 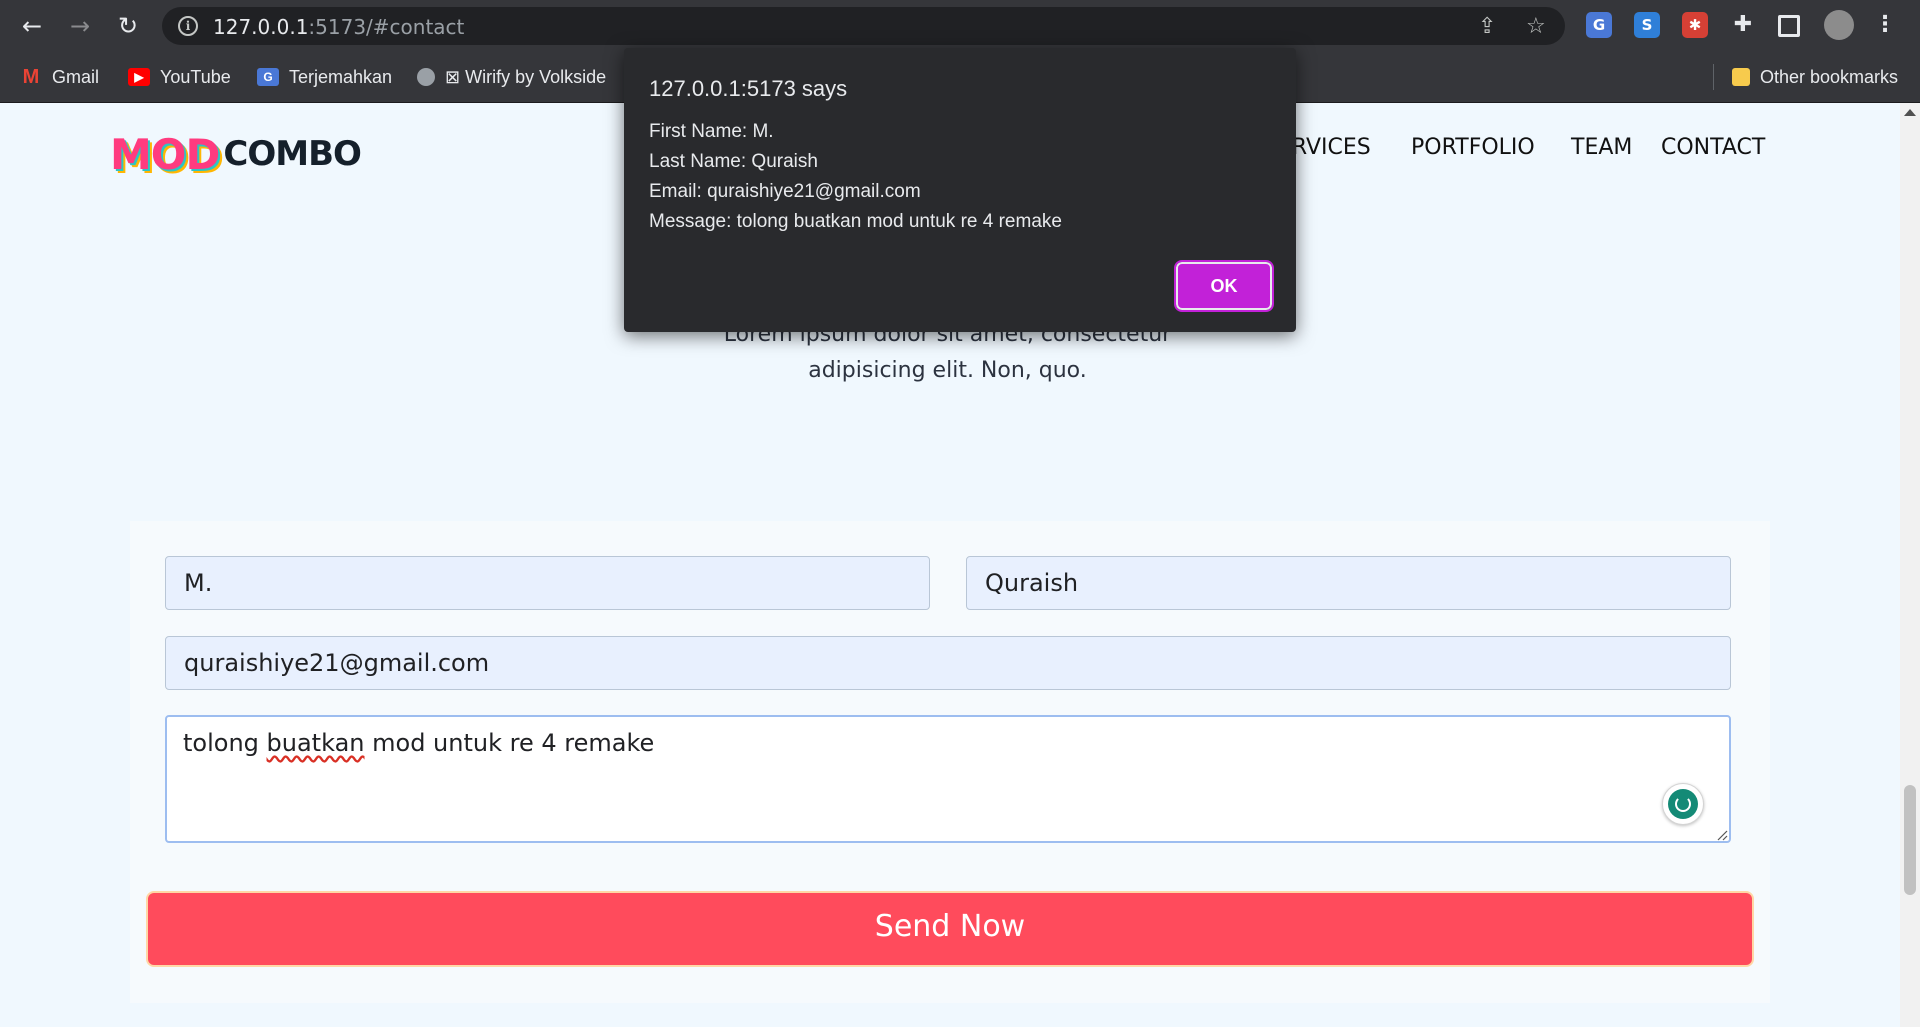 What do you see at coordinates (324, 77) in the screenshot?
I see `bookmark-terjemahkan: G Terjemahkan` at bounding box center [324, 77].